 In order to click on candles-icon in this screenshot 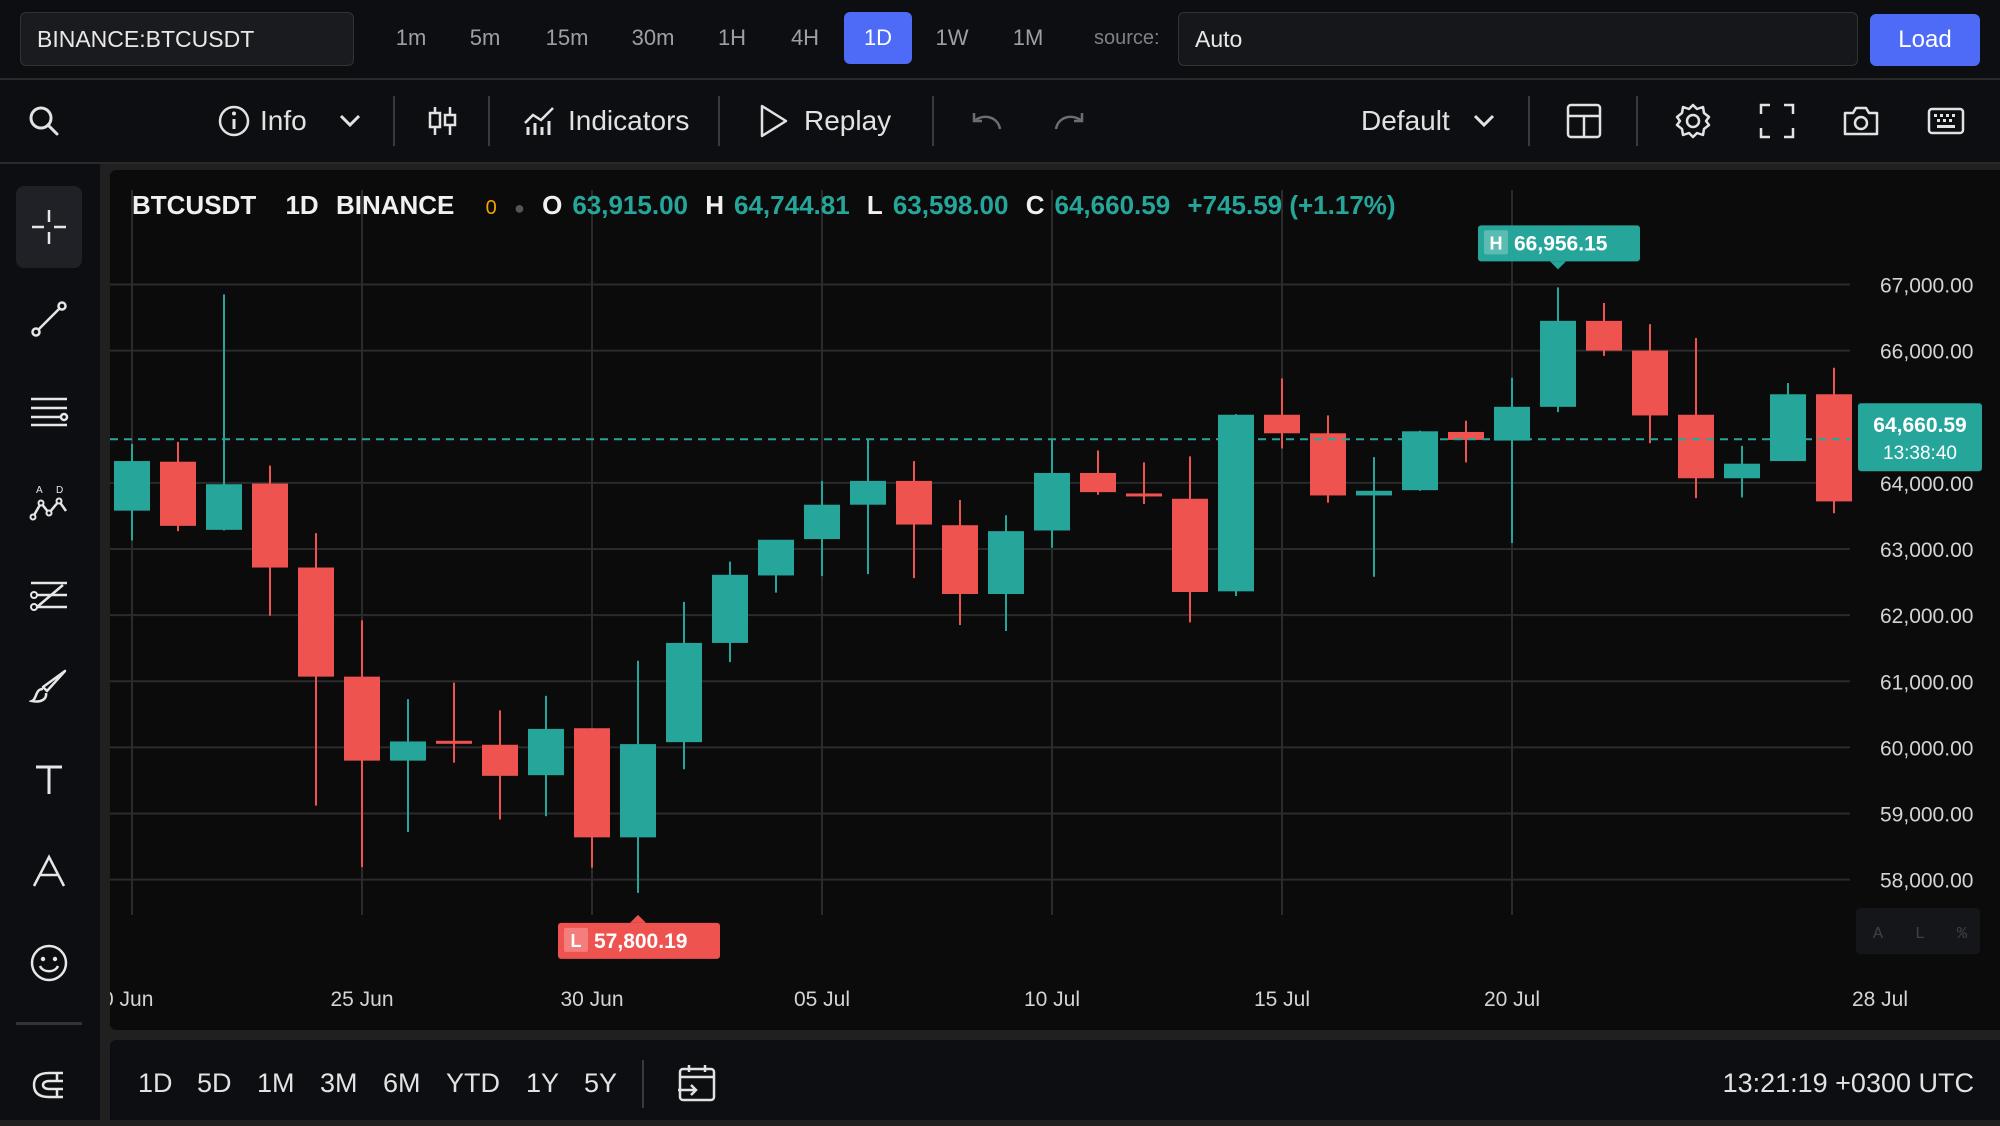, I will do `click(442, 121)`.